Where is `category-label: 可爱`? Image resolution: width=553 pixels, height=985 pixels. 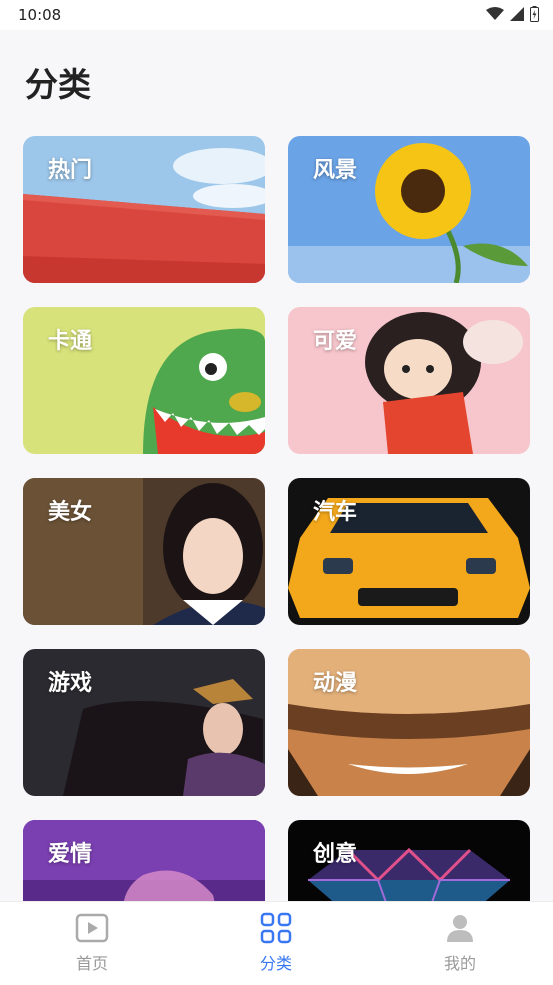 category-label: 可爱 is located at coordinates (335, 341).